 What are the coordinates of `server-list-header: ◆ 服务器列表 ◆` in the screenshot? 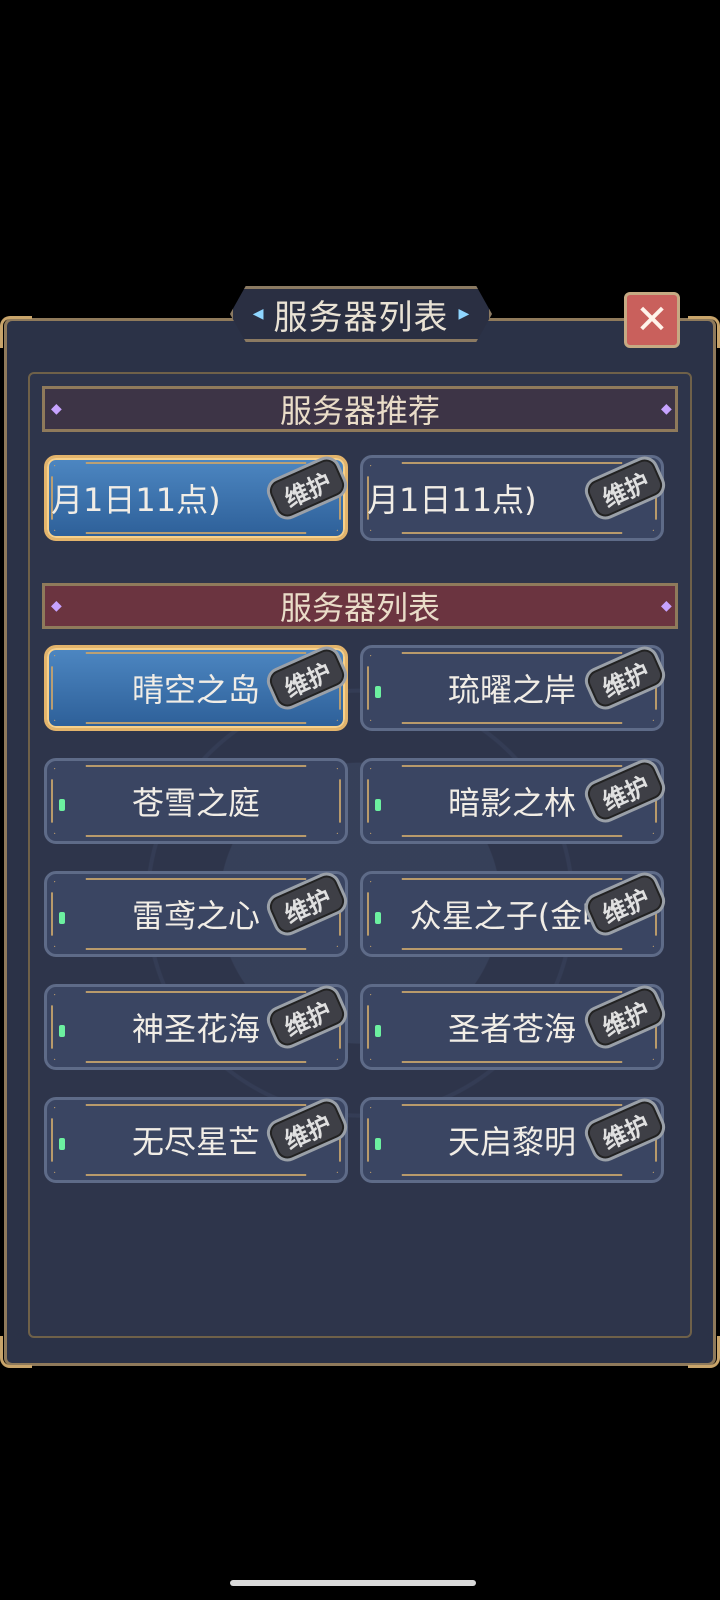 It's located at (360, 606).